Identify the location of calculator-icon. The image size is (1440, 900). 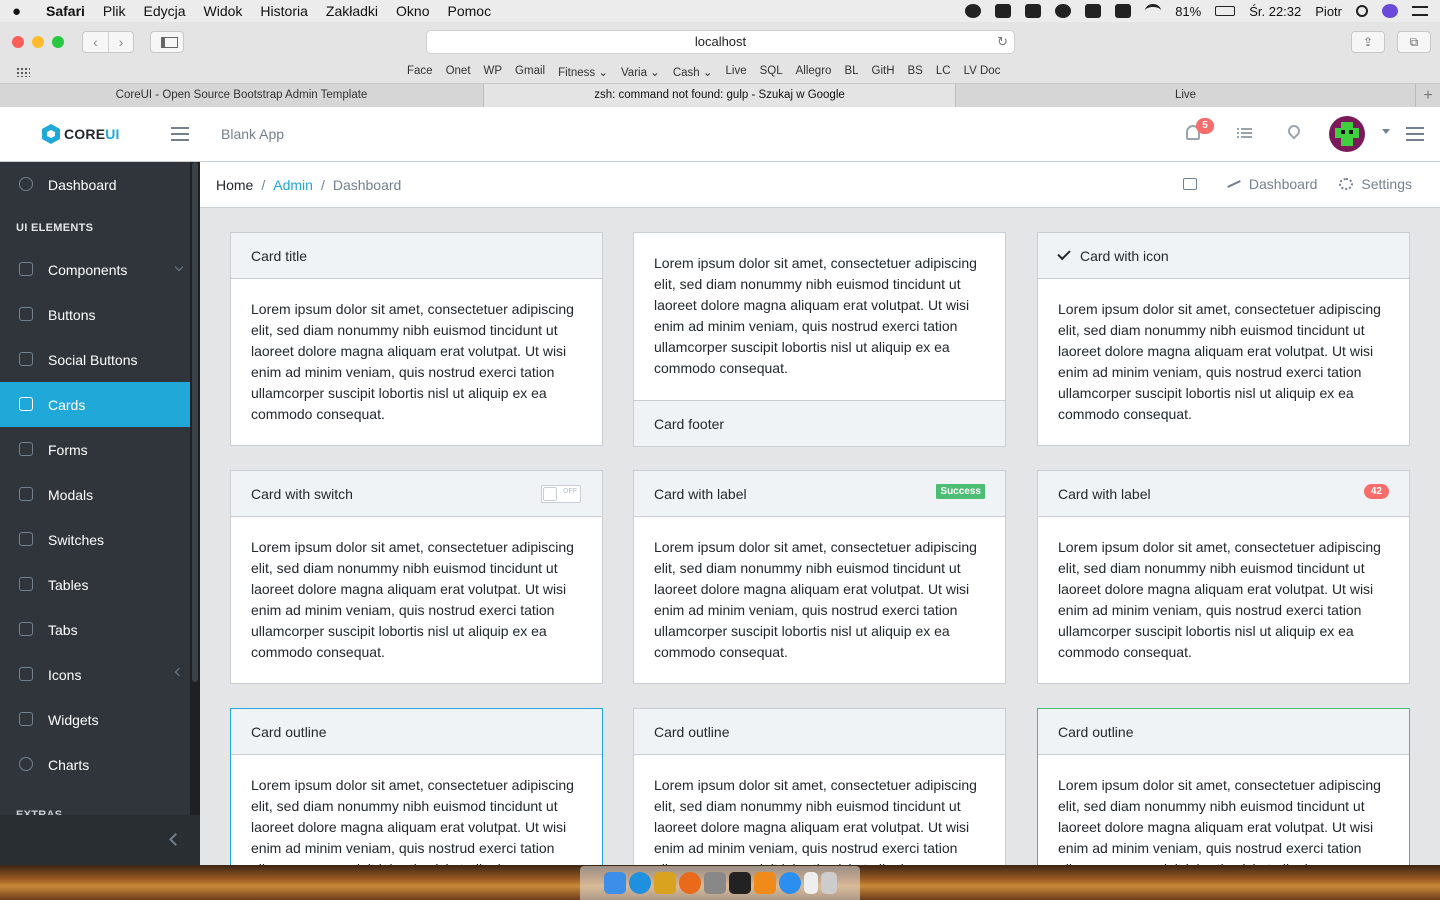
(26, 719).